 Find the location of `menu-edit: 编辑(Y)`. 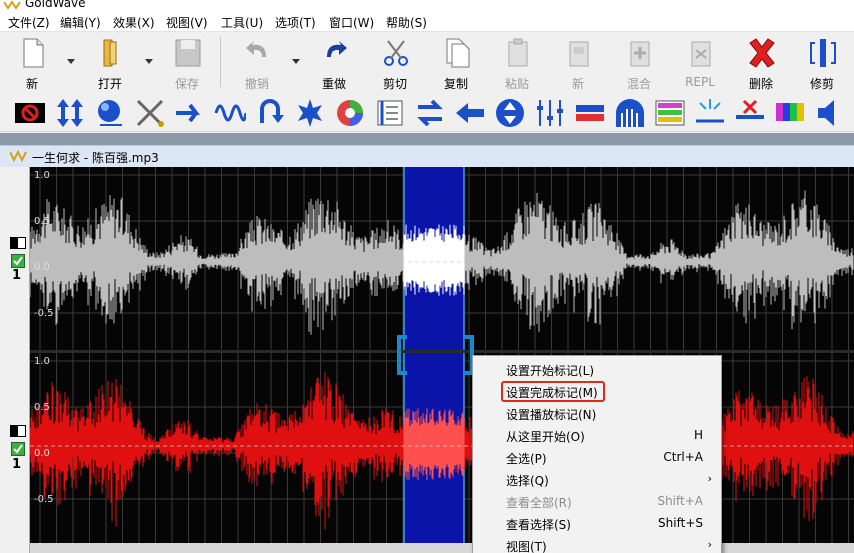

menu-edit: 编辑(Y) is located at coordinates (80, 22).